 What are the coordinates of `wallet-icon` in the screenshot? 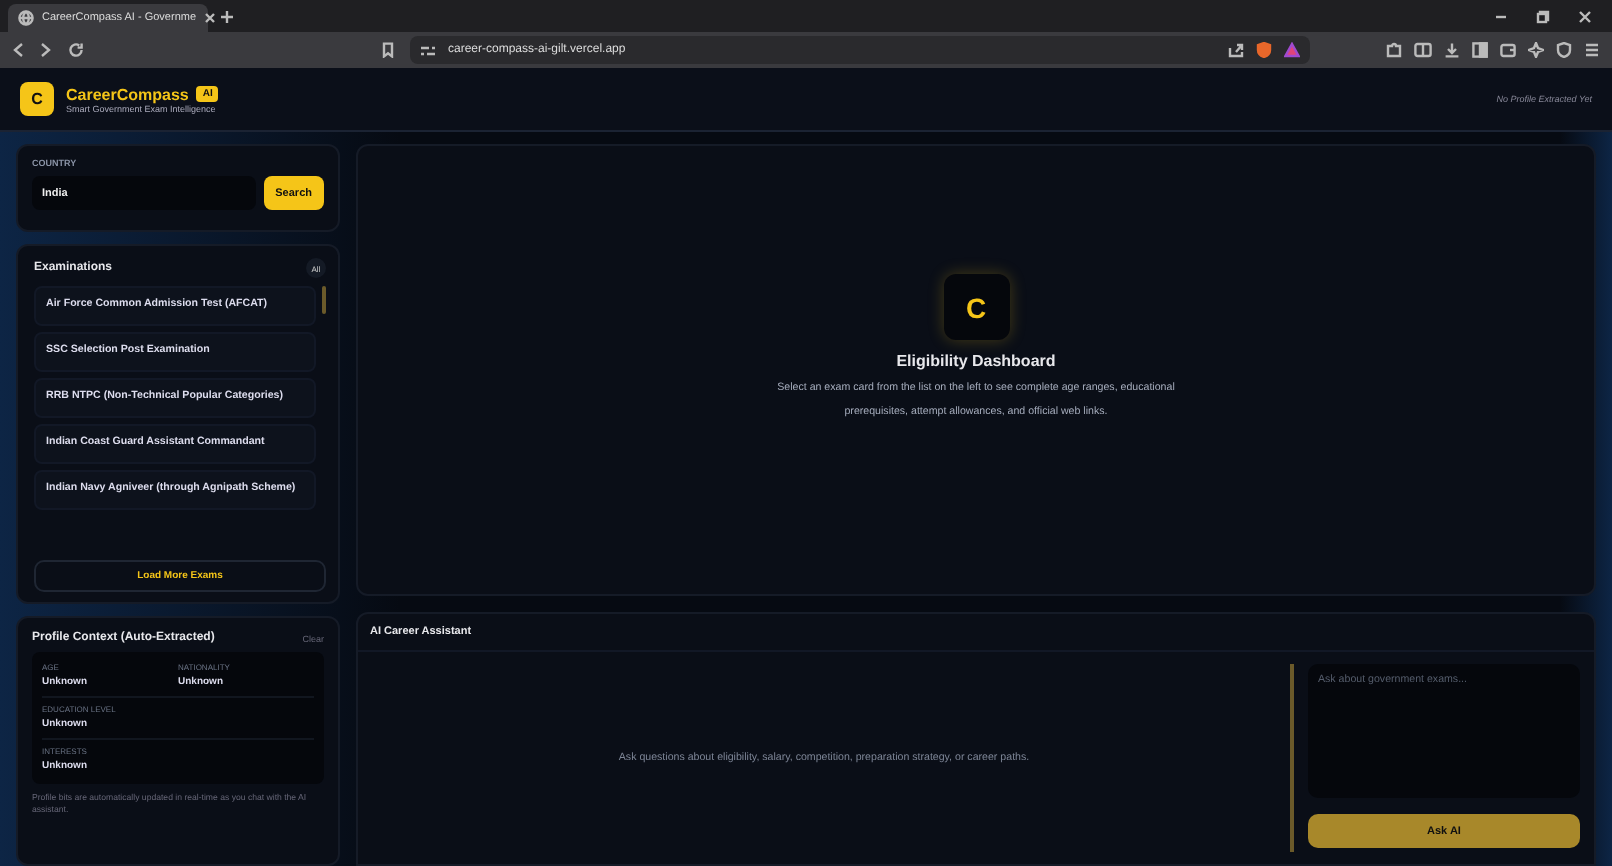 It's located at (1508, 50).